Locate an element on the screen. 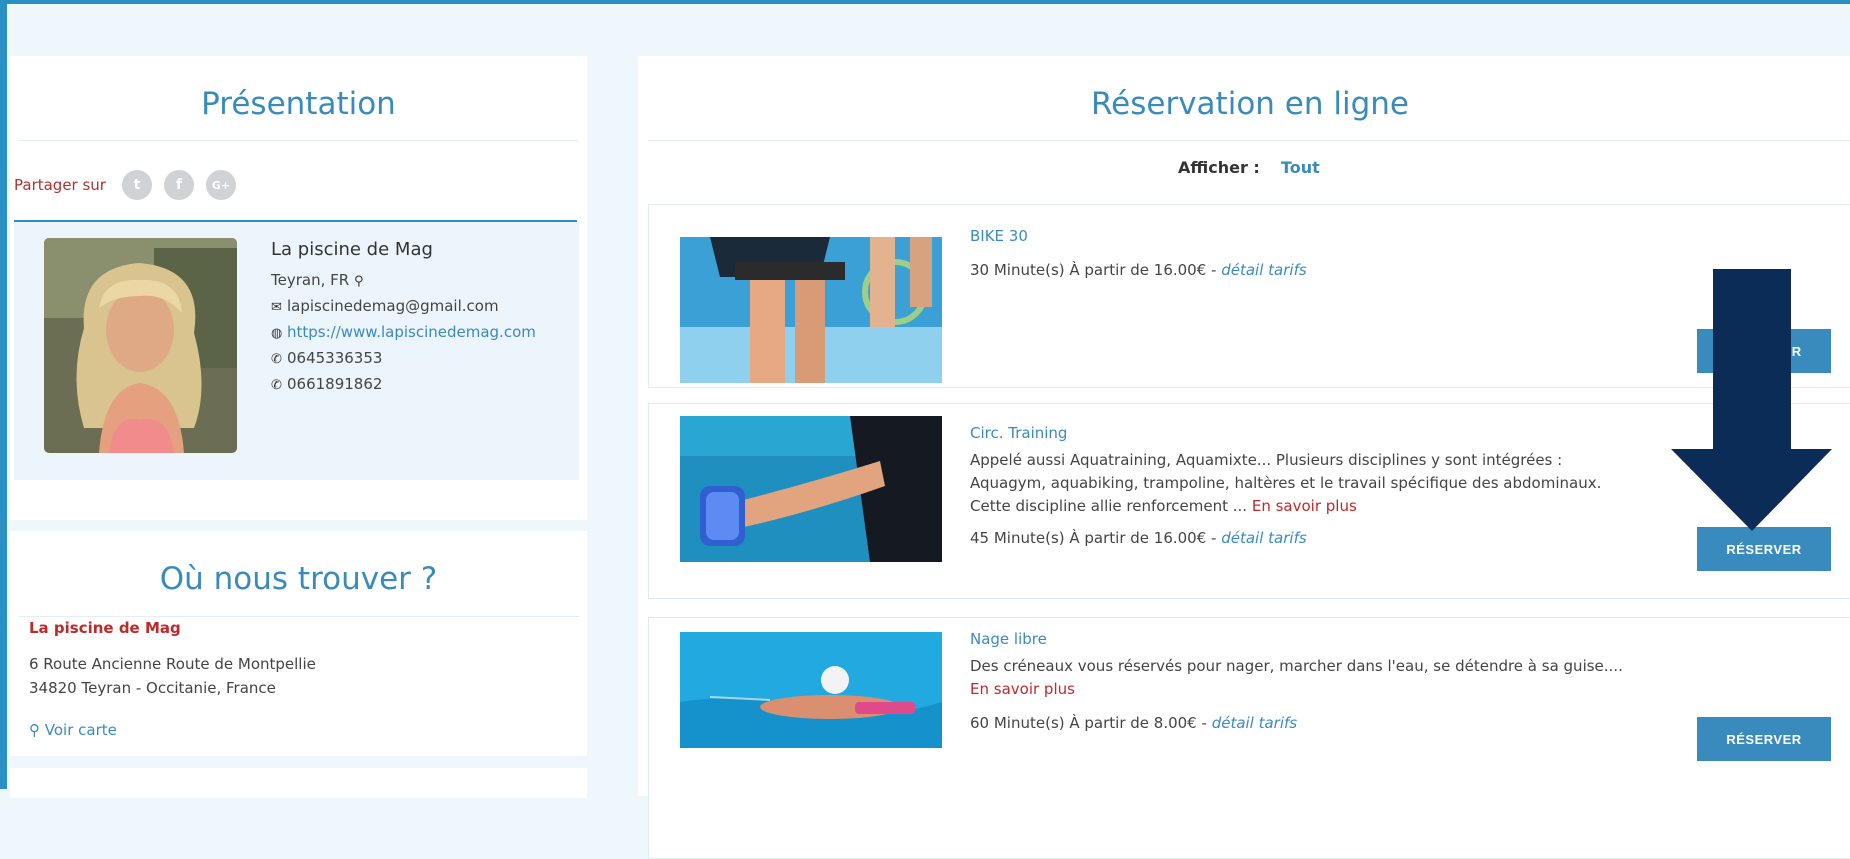  presentation-title: Présentation is located at coordinates (298, 104).